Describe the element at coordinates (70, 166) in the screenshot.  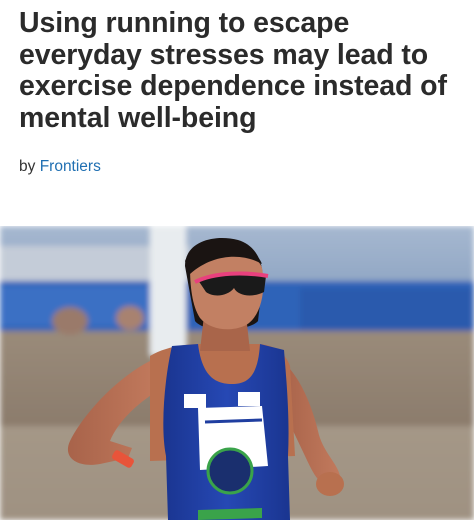
I see `author-link: Frontiers` at that location.